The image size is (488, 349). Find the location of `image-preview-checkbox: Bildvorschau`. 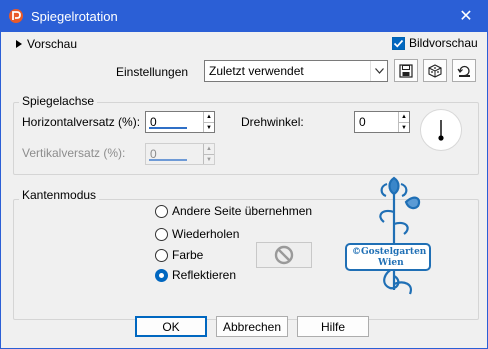

image-preview-checkbox: Bildvorschau is located at coordinates (435, 43).